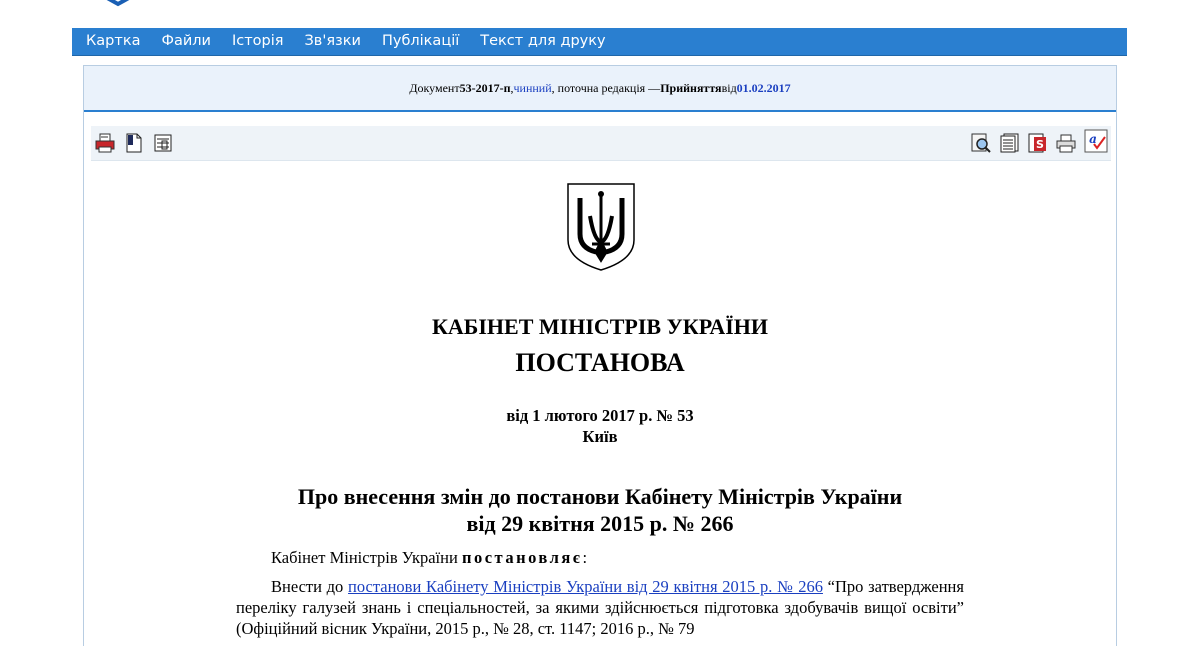  What do you see at coordinates (601, 227) in the screenshot?
I see `coat-of-arms-icon` at bounding box center [601, 227].